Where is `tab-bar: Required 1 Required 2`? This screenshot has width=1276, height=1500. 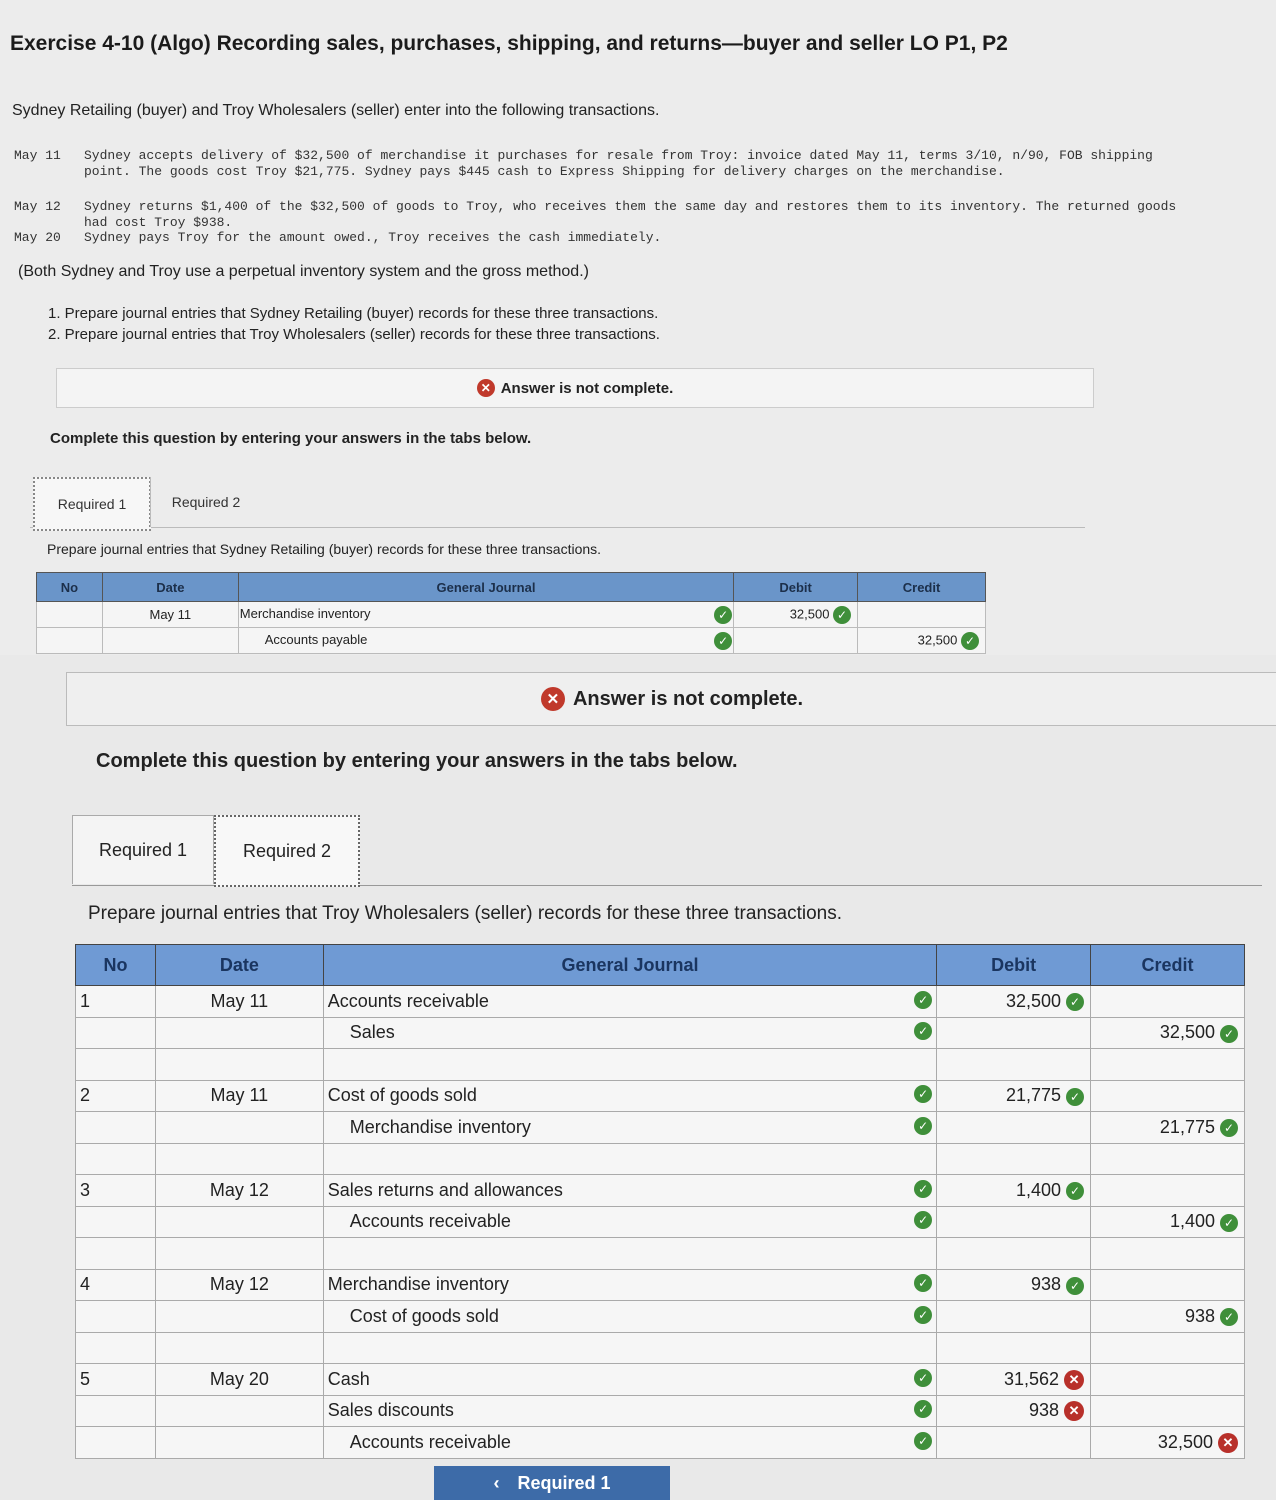 tab-bar: Required 1 Required 2 is located at coordinates (667, 851).